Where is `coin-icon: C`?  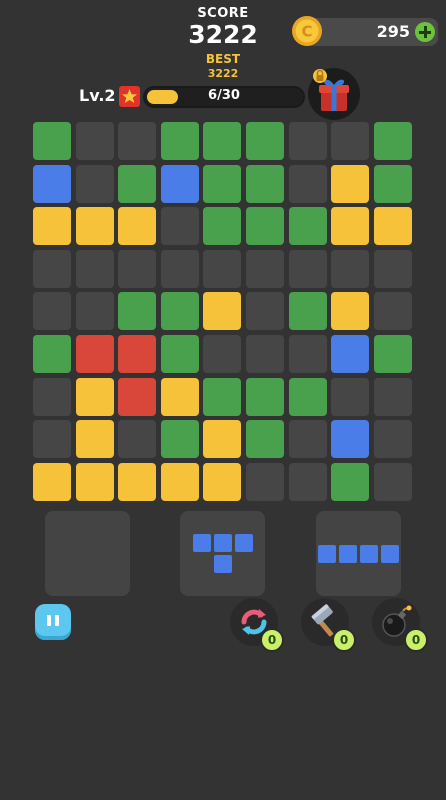
coin-icon: C is located at coordinates (307, 31).